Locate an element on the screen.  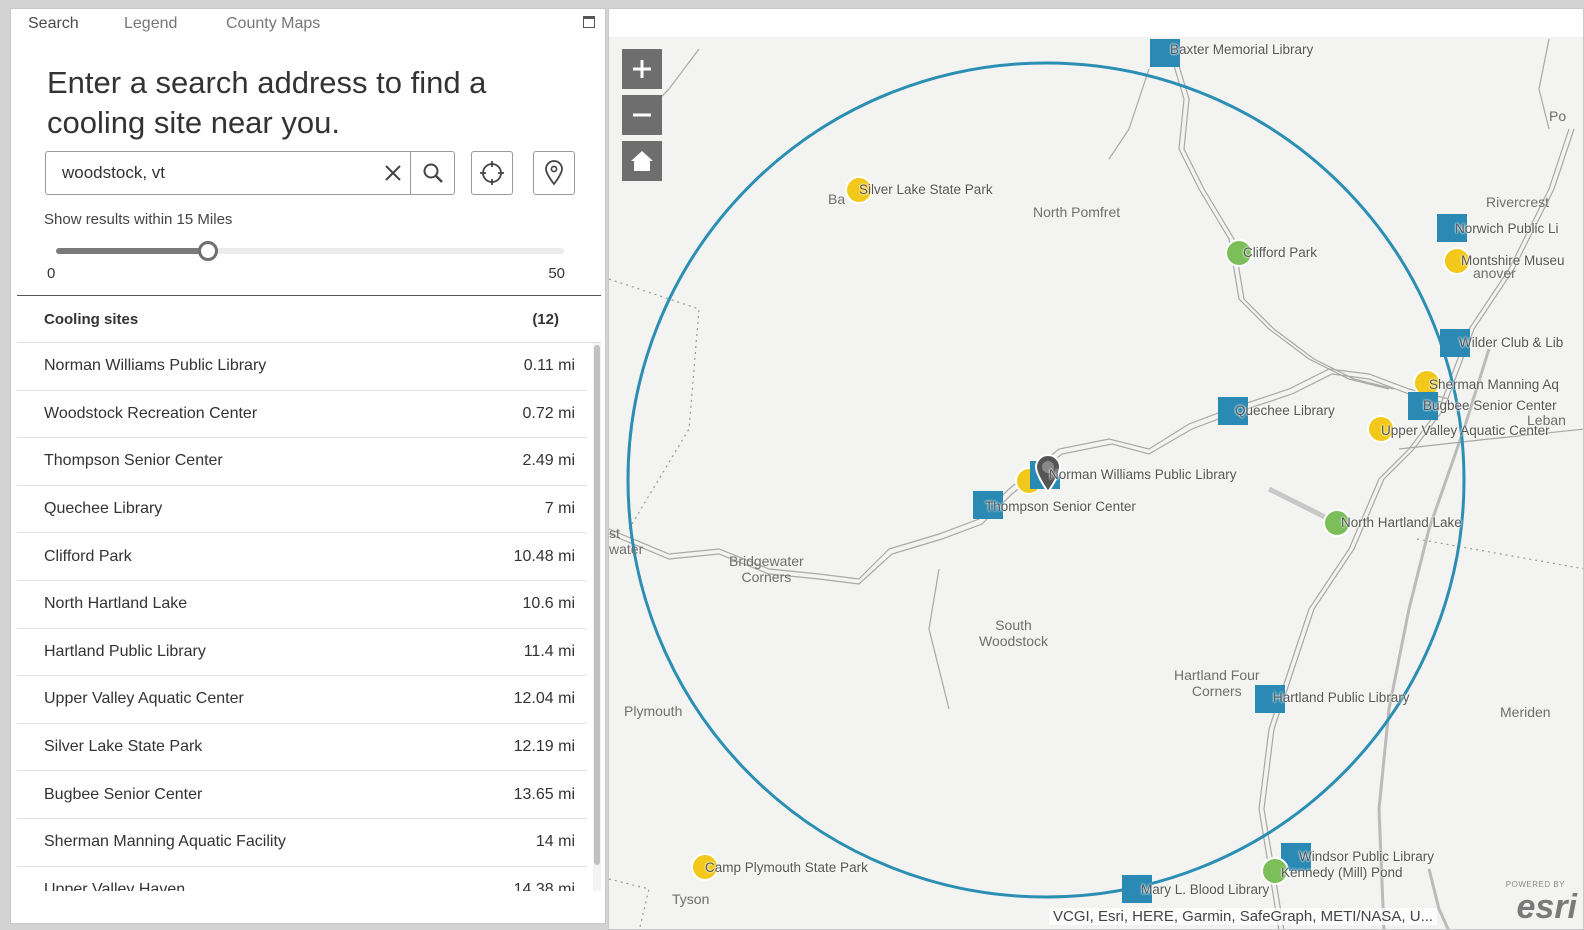
poi-label-sherman: Sherman Manning Aq is located at coordinates (1494, 384).